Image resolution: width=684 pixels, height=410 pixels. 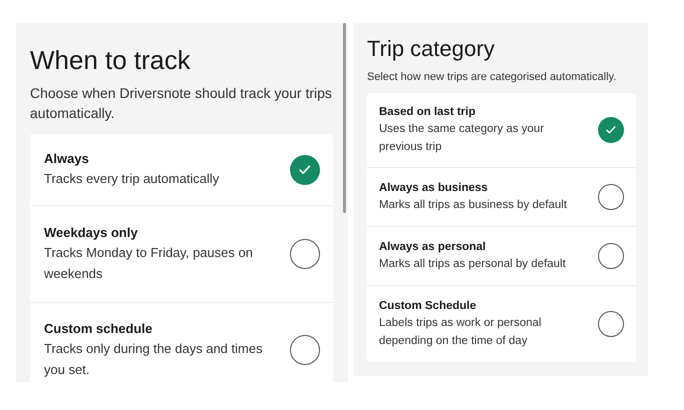 What do you see at coordinates (473, 205) in the screenshot?
I see `option-description: Marks all trips as business by default` at bounding box center [473, 205].